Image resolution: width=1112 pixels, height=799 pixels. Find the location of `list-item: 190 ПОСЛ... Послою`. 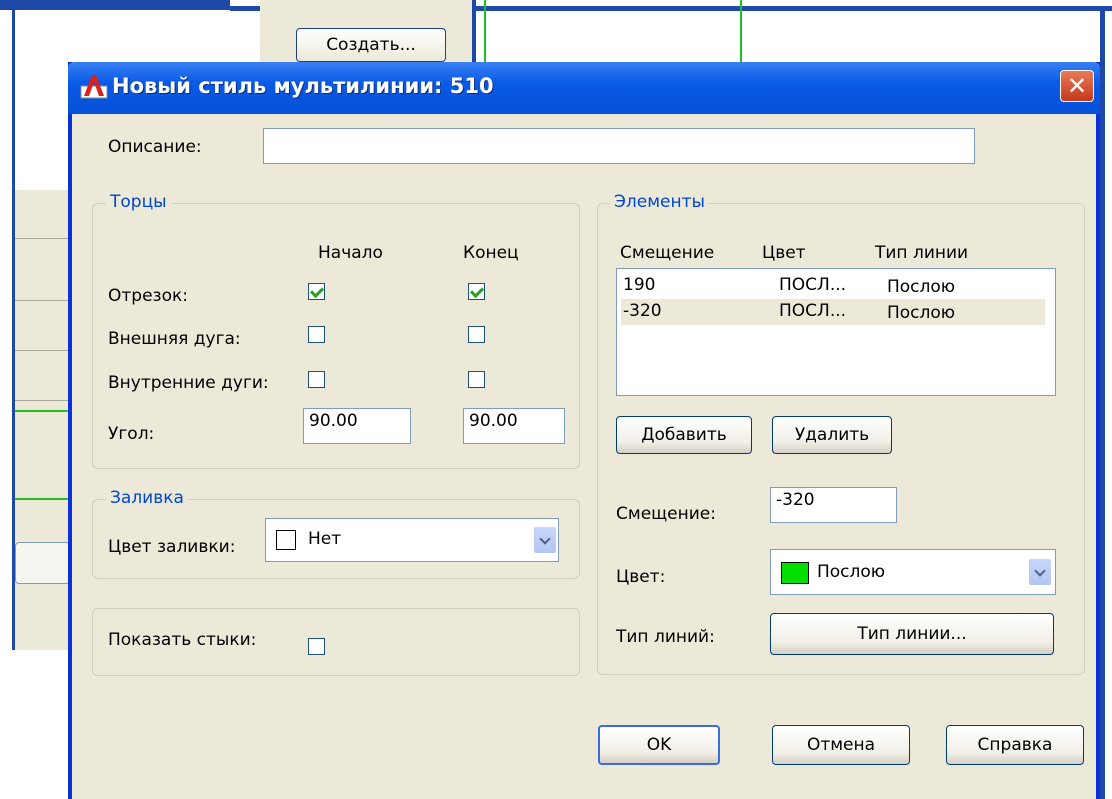

list-item: 190 ПОСЛ... Послою is located at coordinates (833, 285).